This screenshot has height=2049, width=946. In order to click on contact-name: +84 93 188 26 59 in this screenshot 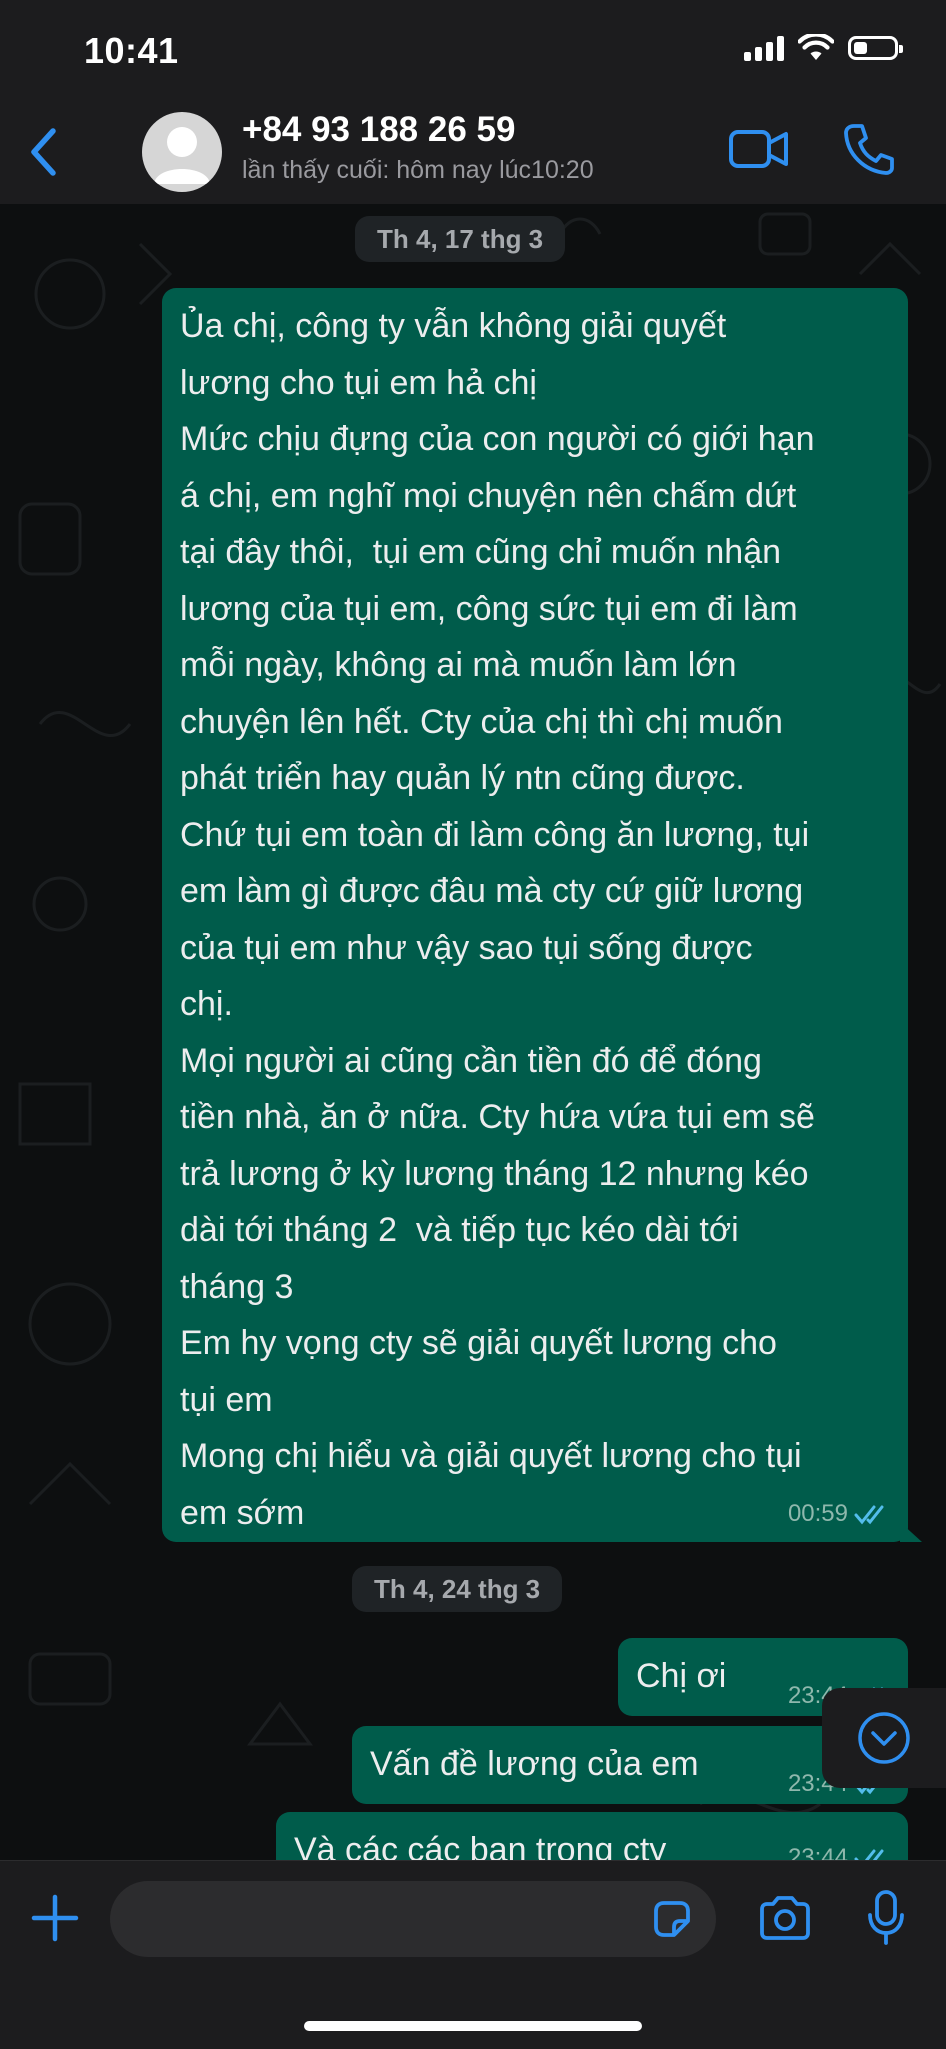, I will do `click(378, 130)`.